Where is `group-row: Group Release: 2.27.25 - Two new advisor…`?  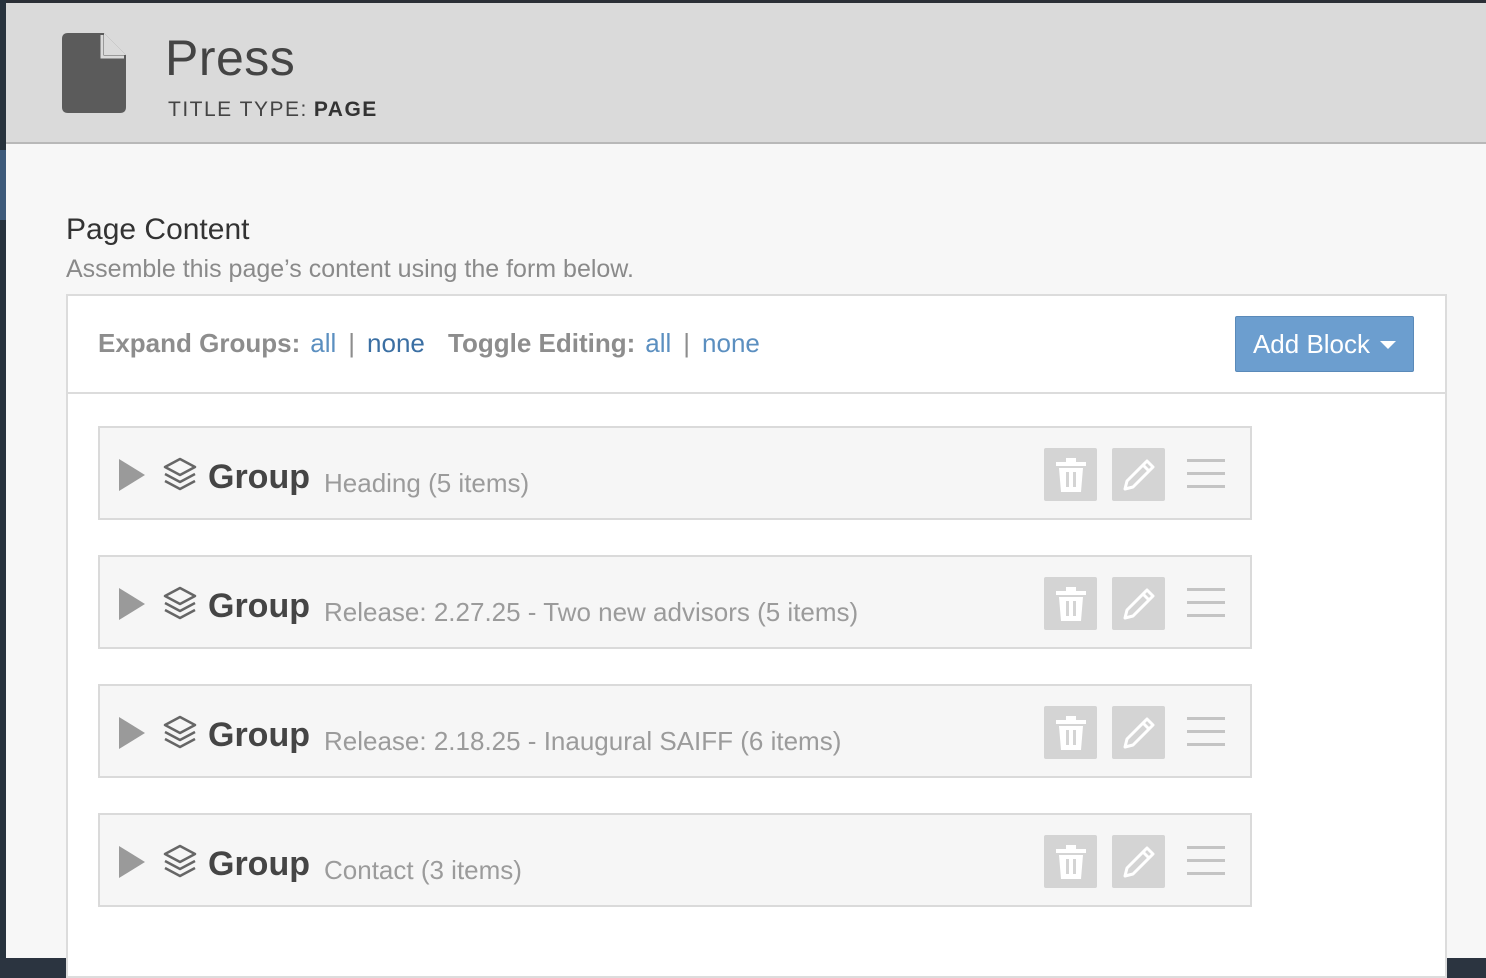
group-row: Group Release: 2.27.25 - Two new advisor… is located at coordinates (675, 602).